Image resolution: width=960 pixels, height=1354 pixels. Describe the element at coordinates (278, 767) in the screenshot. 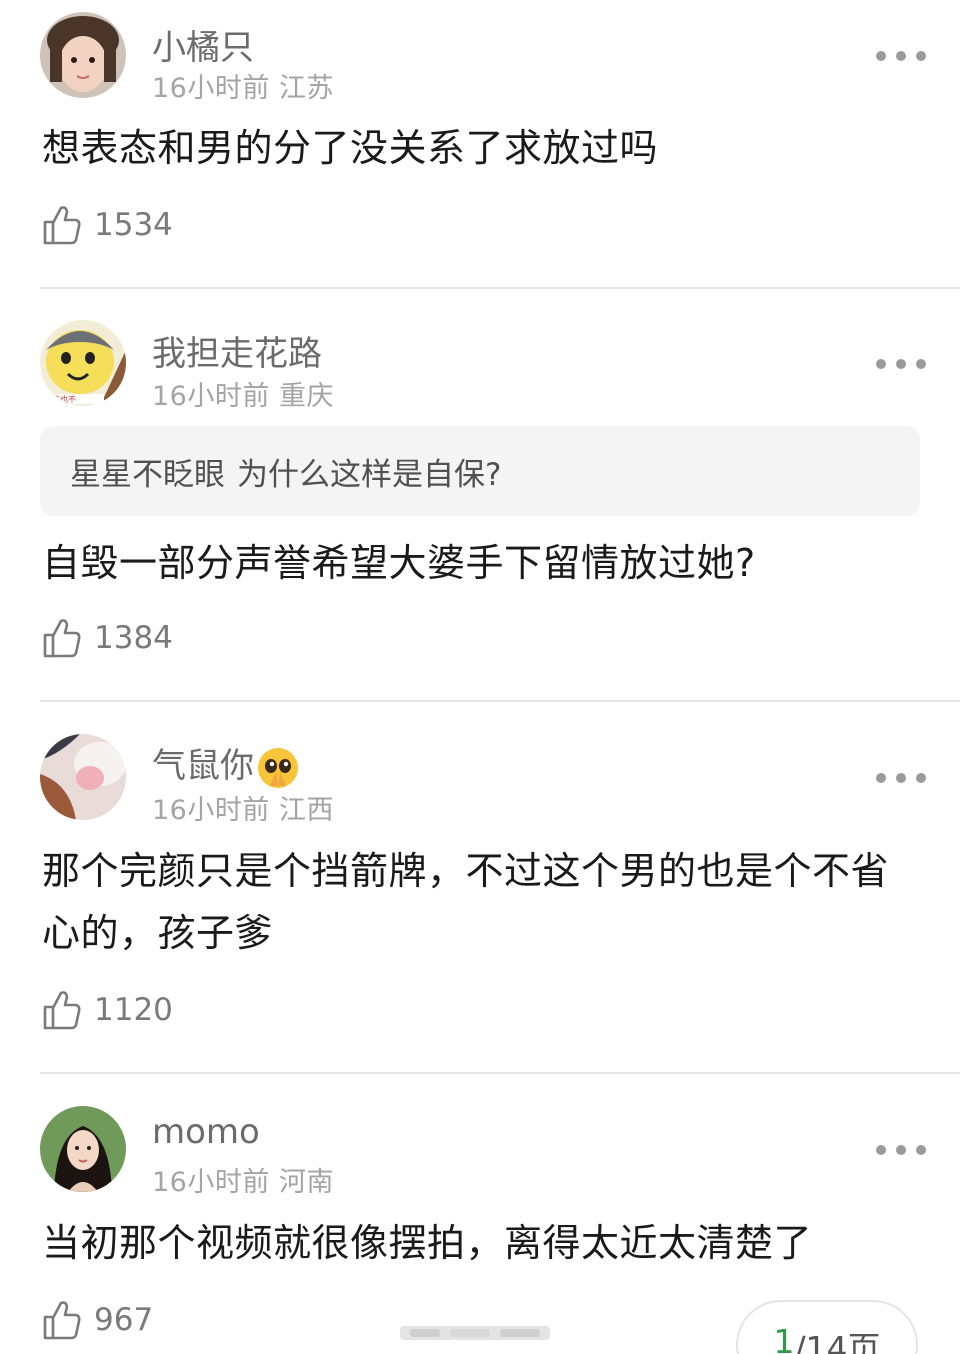

I see `pleading-face-emoji-icon` at that location.